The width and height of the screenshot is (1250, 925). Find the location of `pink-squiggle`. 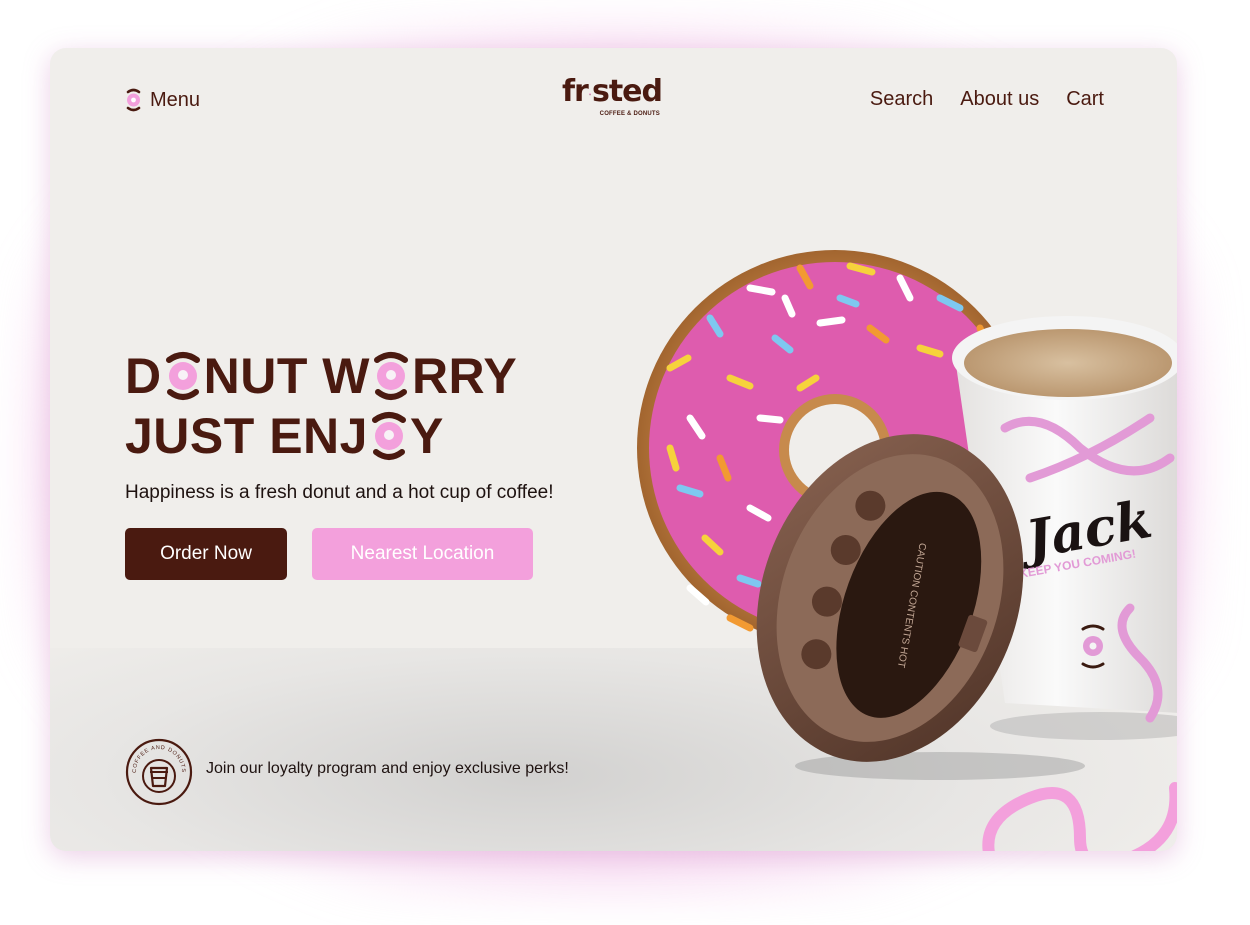

pink-squiggle is located at coordinates (1079, 816).